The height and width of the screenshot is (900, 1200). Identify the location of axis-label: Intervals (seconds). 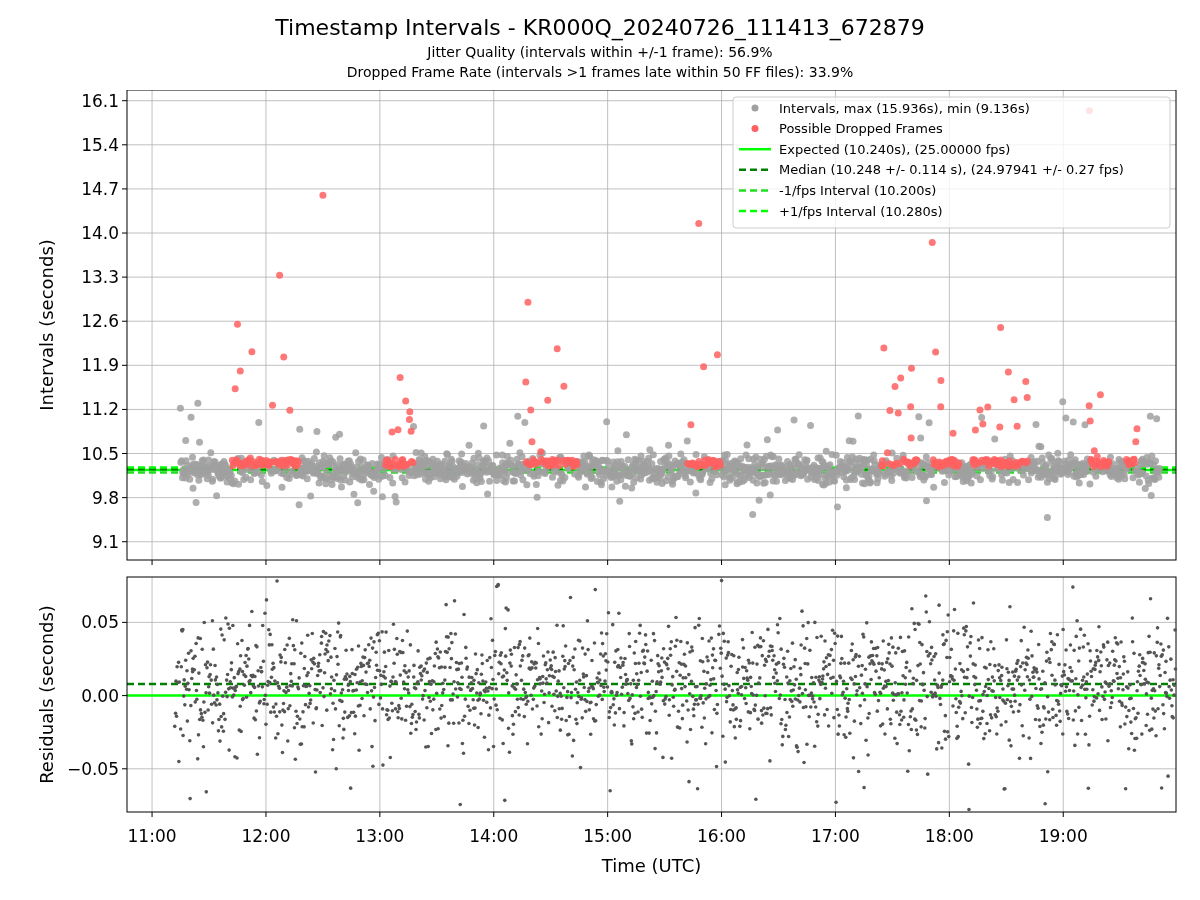
(46, 325).